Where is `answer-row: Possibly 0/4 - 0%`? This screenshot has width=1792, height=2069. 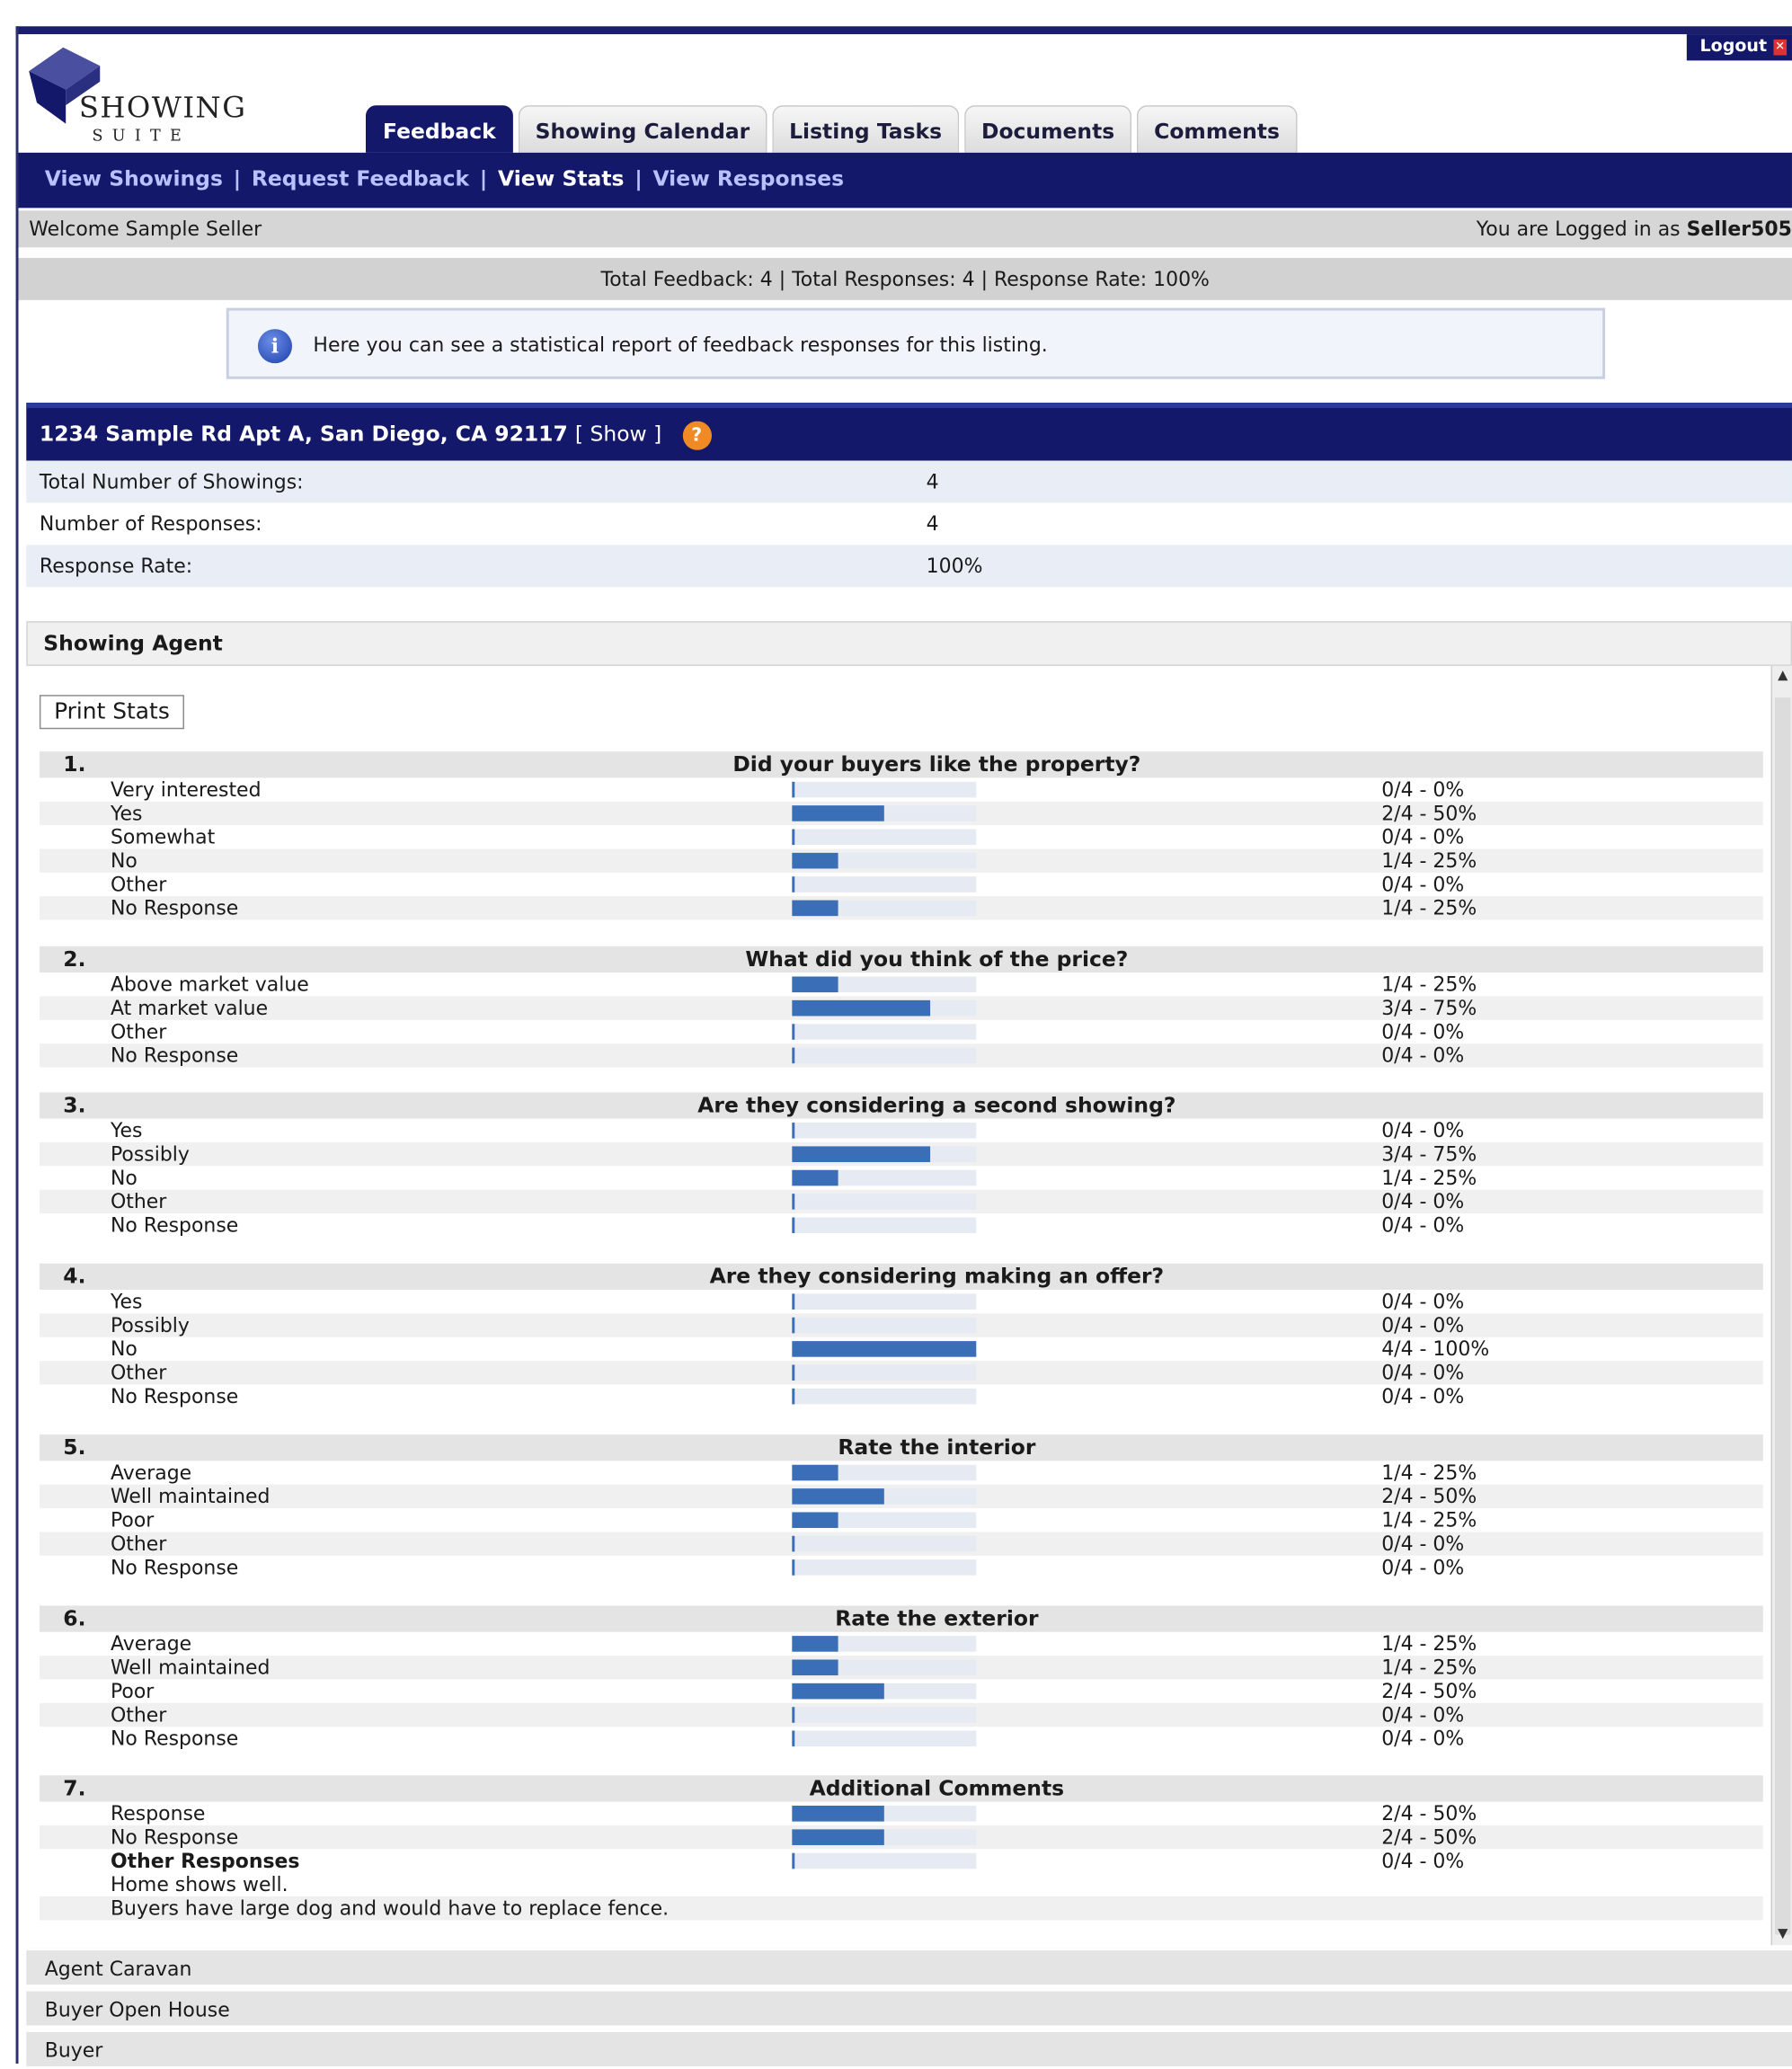 answer-row: Possibly 0/4 - 0% is located at coordinates (901, 1325).